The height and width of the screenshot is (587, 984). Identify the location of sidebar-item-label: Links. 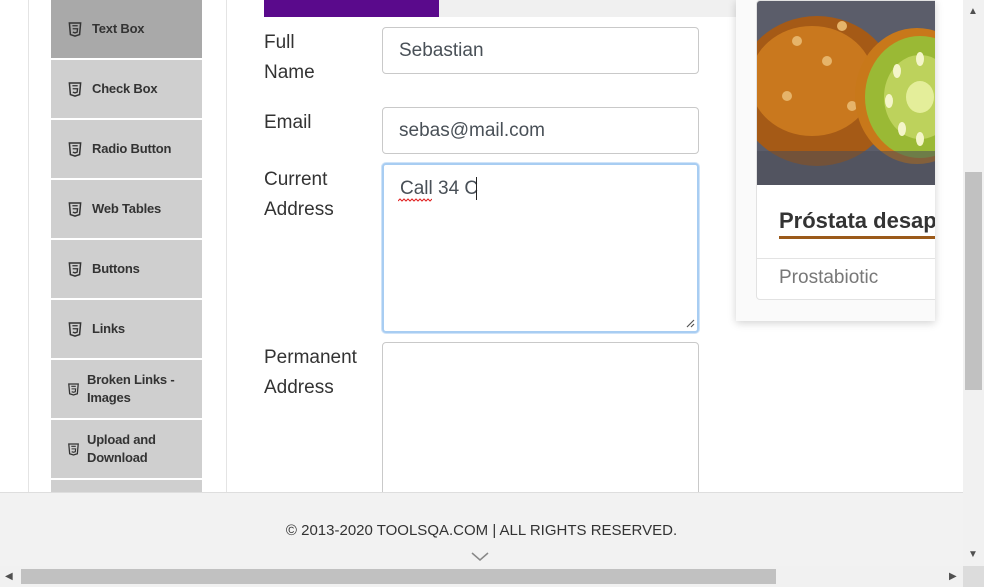
(108, 328).